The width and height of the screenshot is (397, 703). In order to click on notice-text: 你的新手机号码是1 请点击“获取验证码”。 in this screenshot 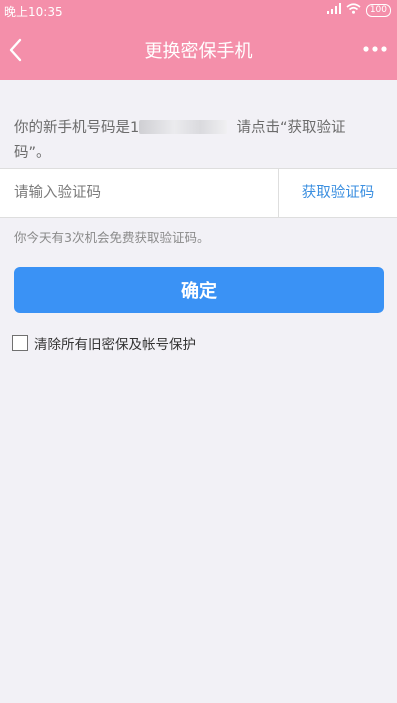, I will do `click(194, 141)`.